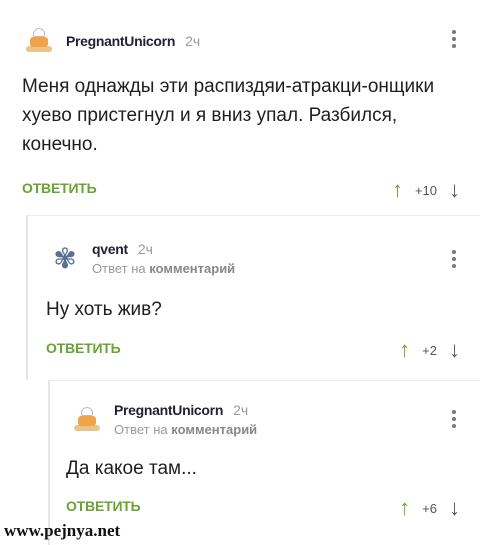  I want to click on comment-header: PregnantUnicorn 2ч Ответ на комментарий, so click(163, 419).